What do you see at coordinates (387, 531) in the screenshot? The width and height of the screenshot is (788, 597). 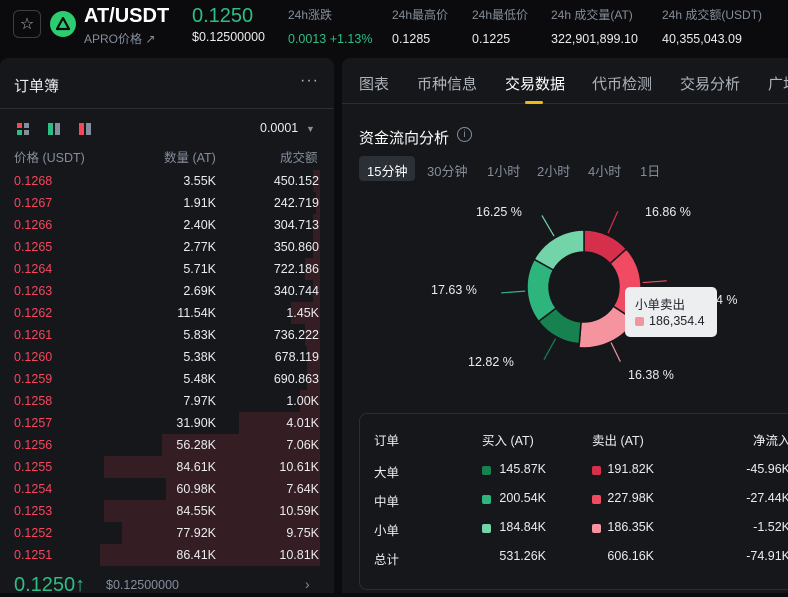 I see `row-order-type: 小单` at bounding box center [387, 531].